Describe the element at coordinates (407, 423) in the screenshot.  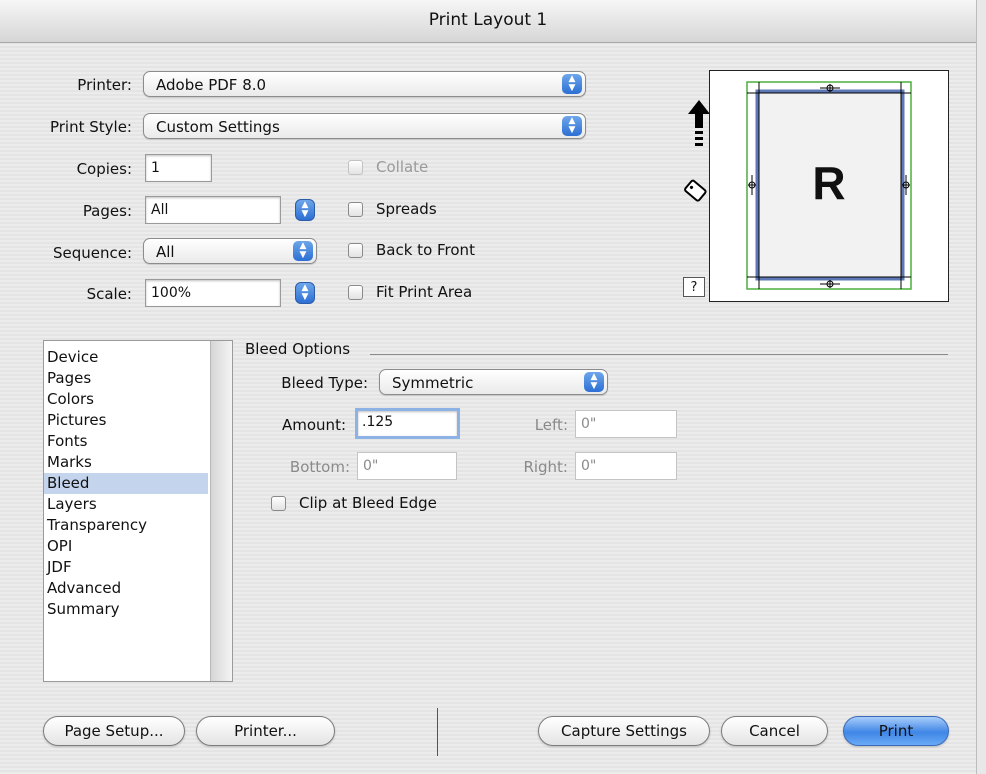
I see `amount-field: .125` at that location.